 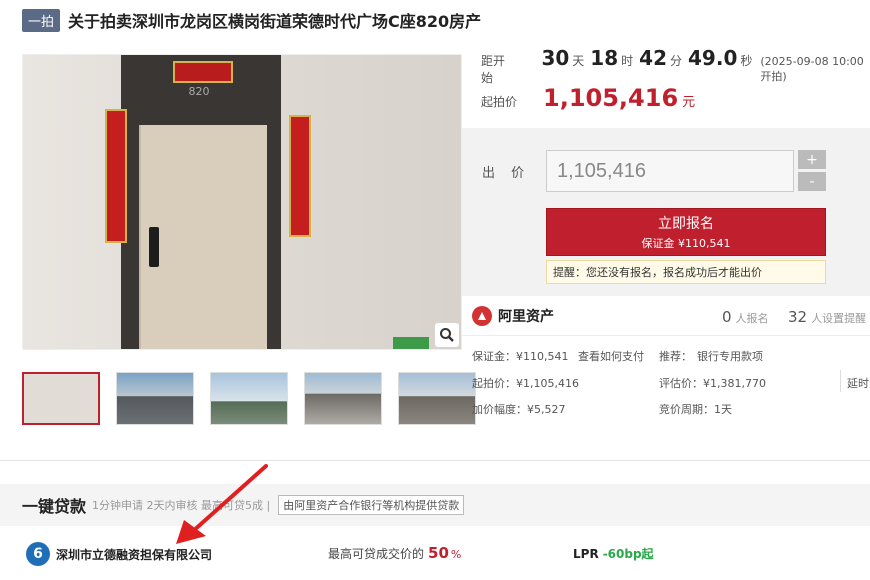 I want to click on platform-name: 阿里资产, so click(x=526, y=316).